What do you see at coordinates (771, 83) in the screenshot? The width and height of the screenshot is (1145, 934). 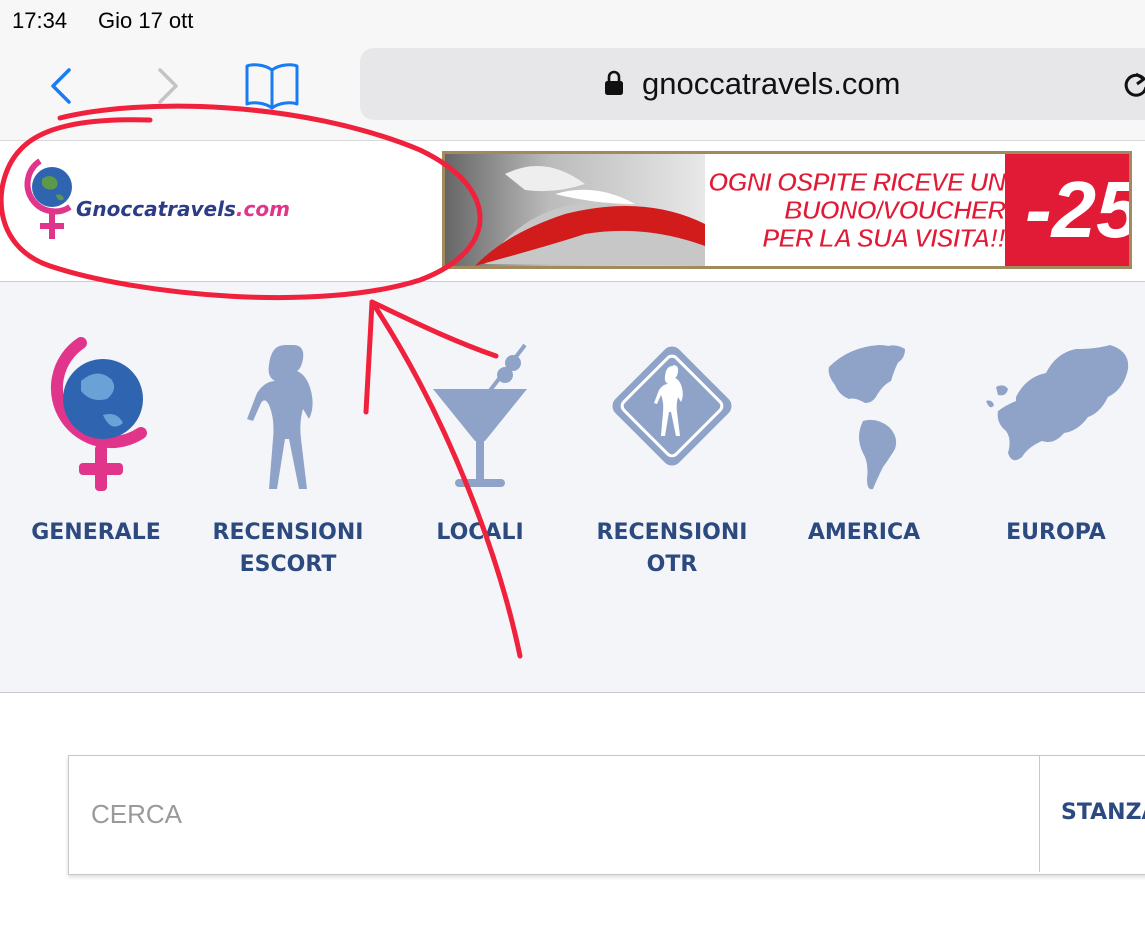 I see `url-text: gnoccatravels.com` at bounding box center [771, 83].